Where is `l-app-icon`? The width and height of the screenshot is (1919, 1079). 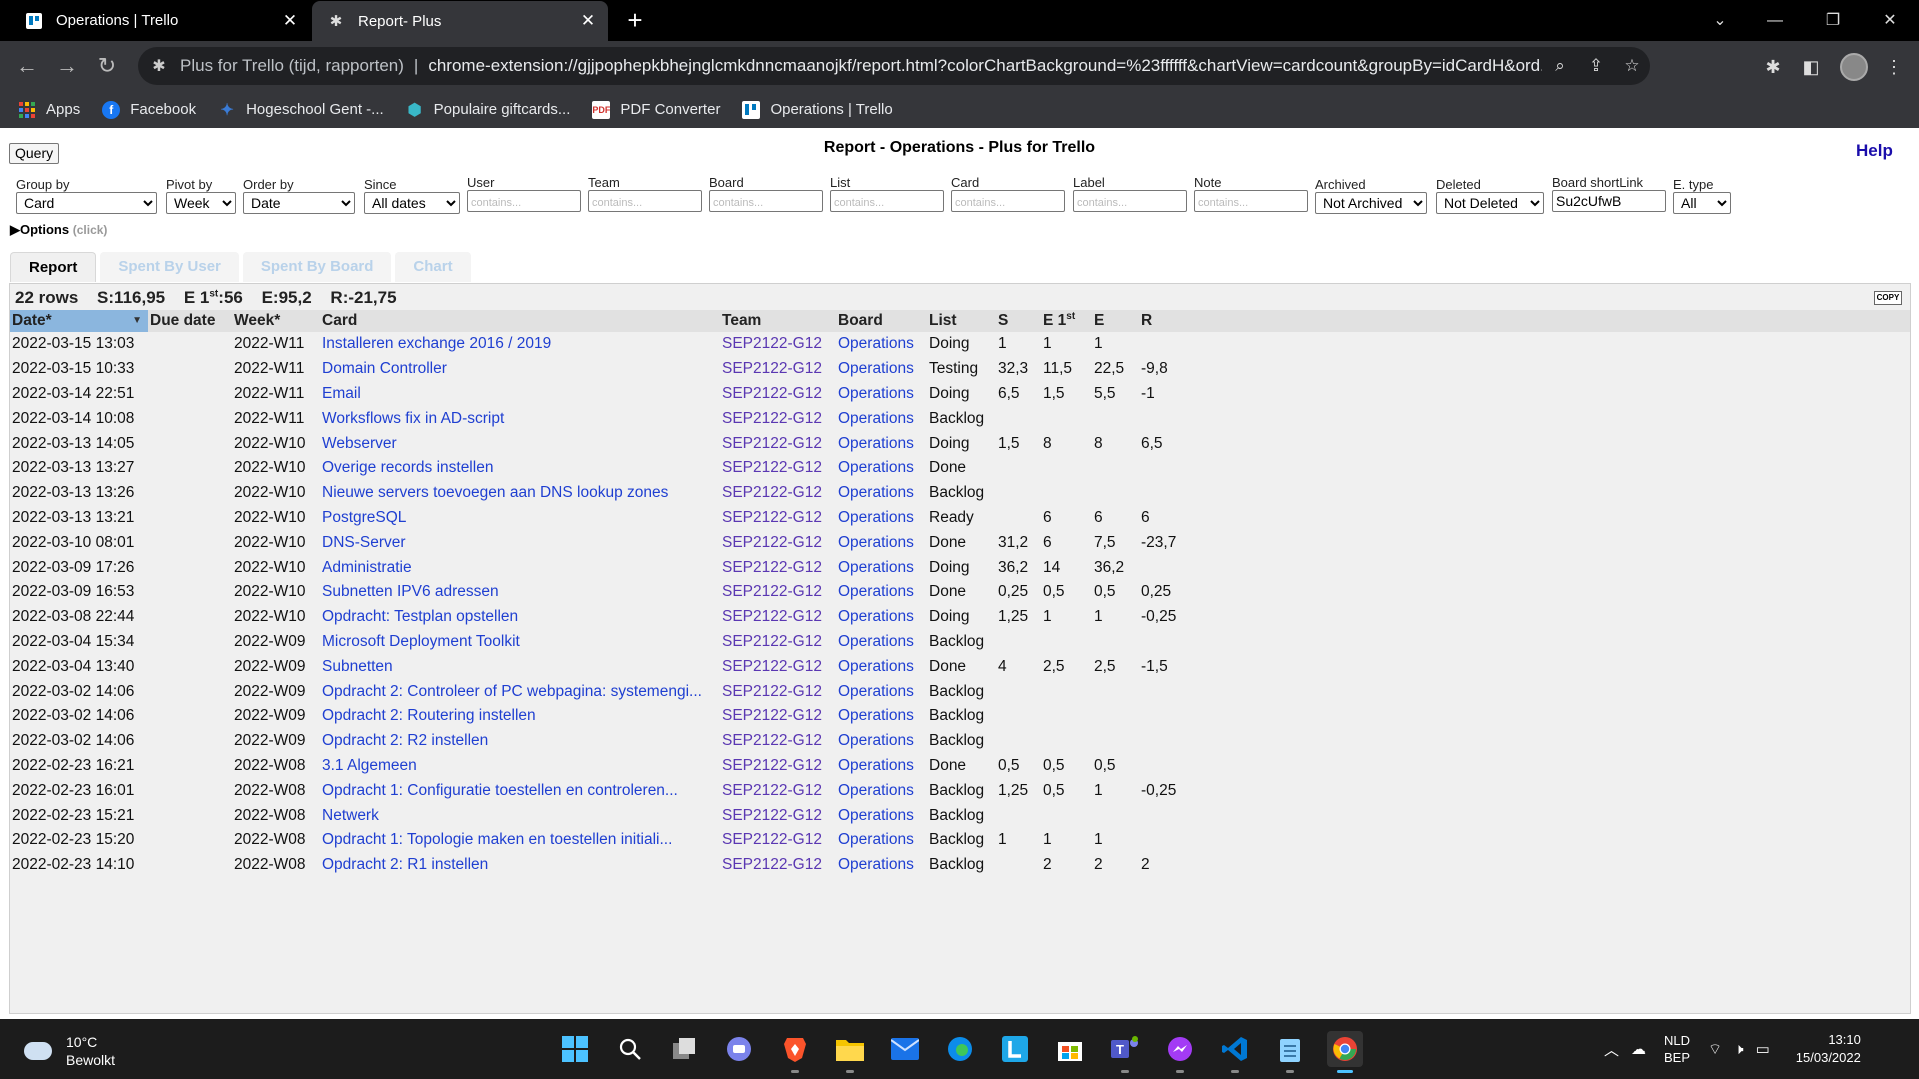
l-app-icon is located at coordinates (1015, 1049).